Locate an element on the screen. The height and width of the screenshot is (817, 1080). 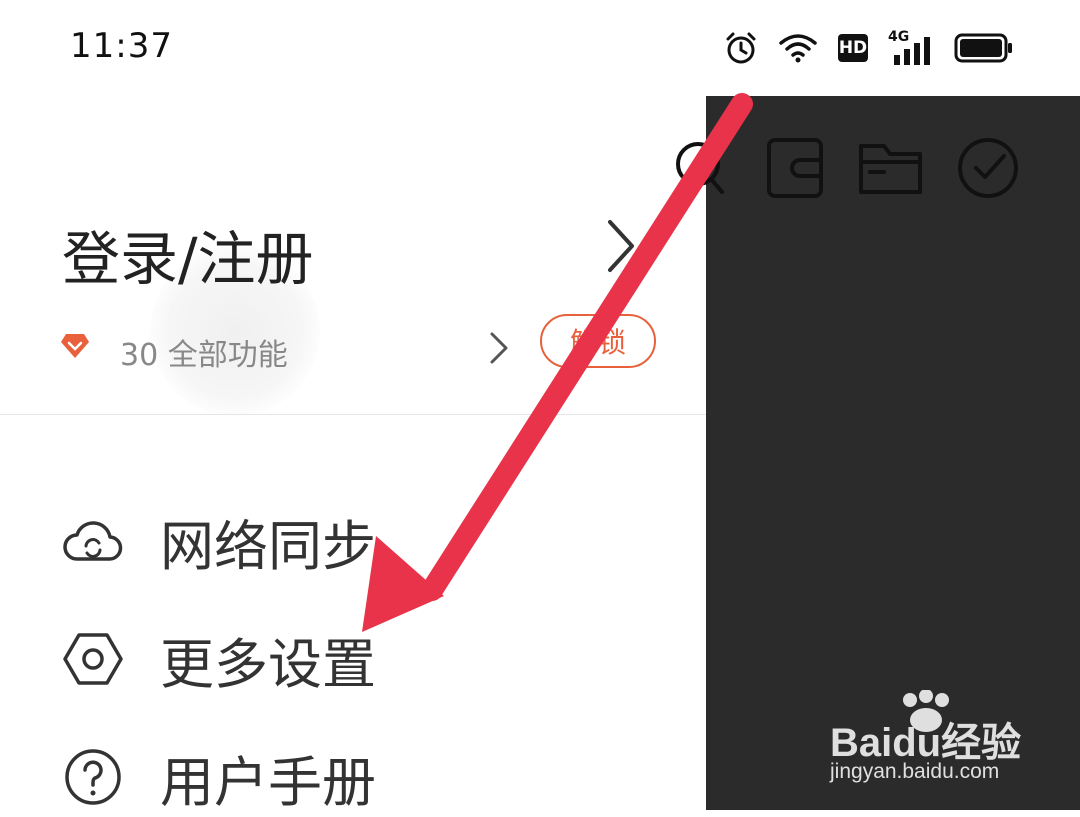
folder-icon is located at coordinates (890, 169).